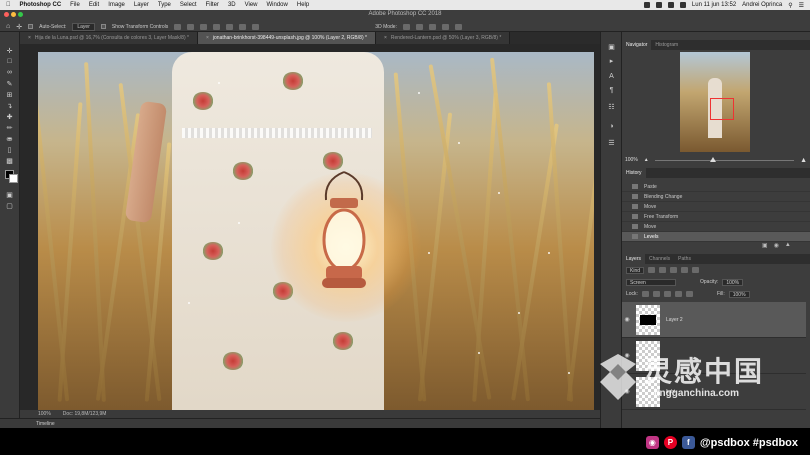 The width and height of the screenshot is (810, 455). What do you see at coordinates (714, 5) in the screenshot?
I see `menubar-clock: Lun 11 jun 13:52` at bounding box center [714, 5].